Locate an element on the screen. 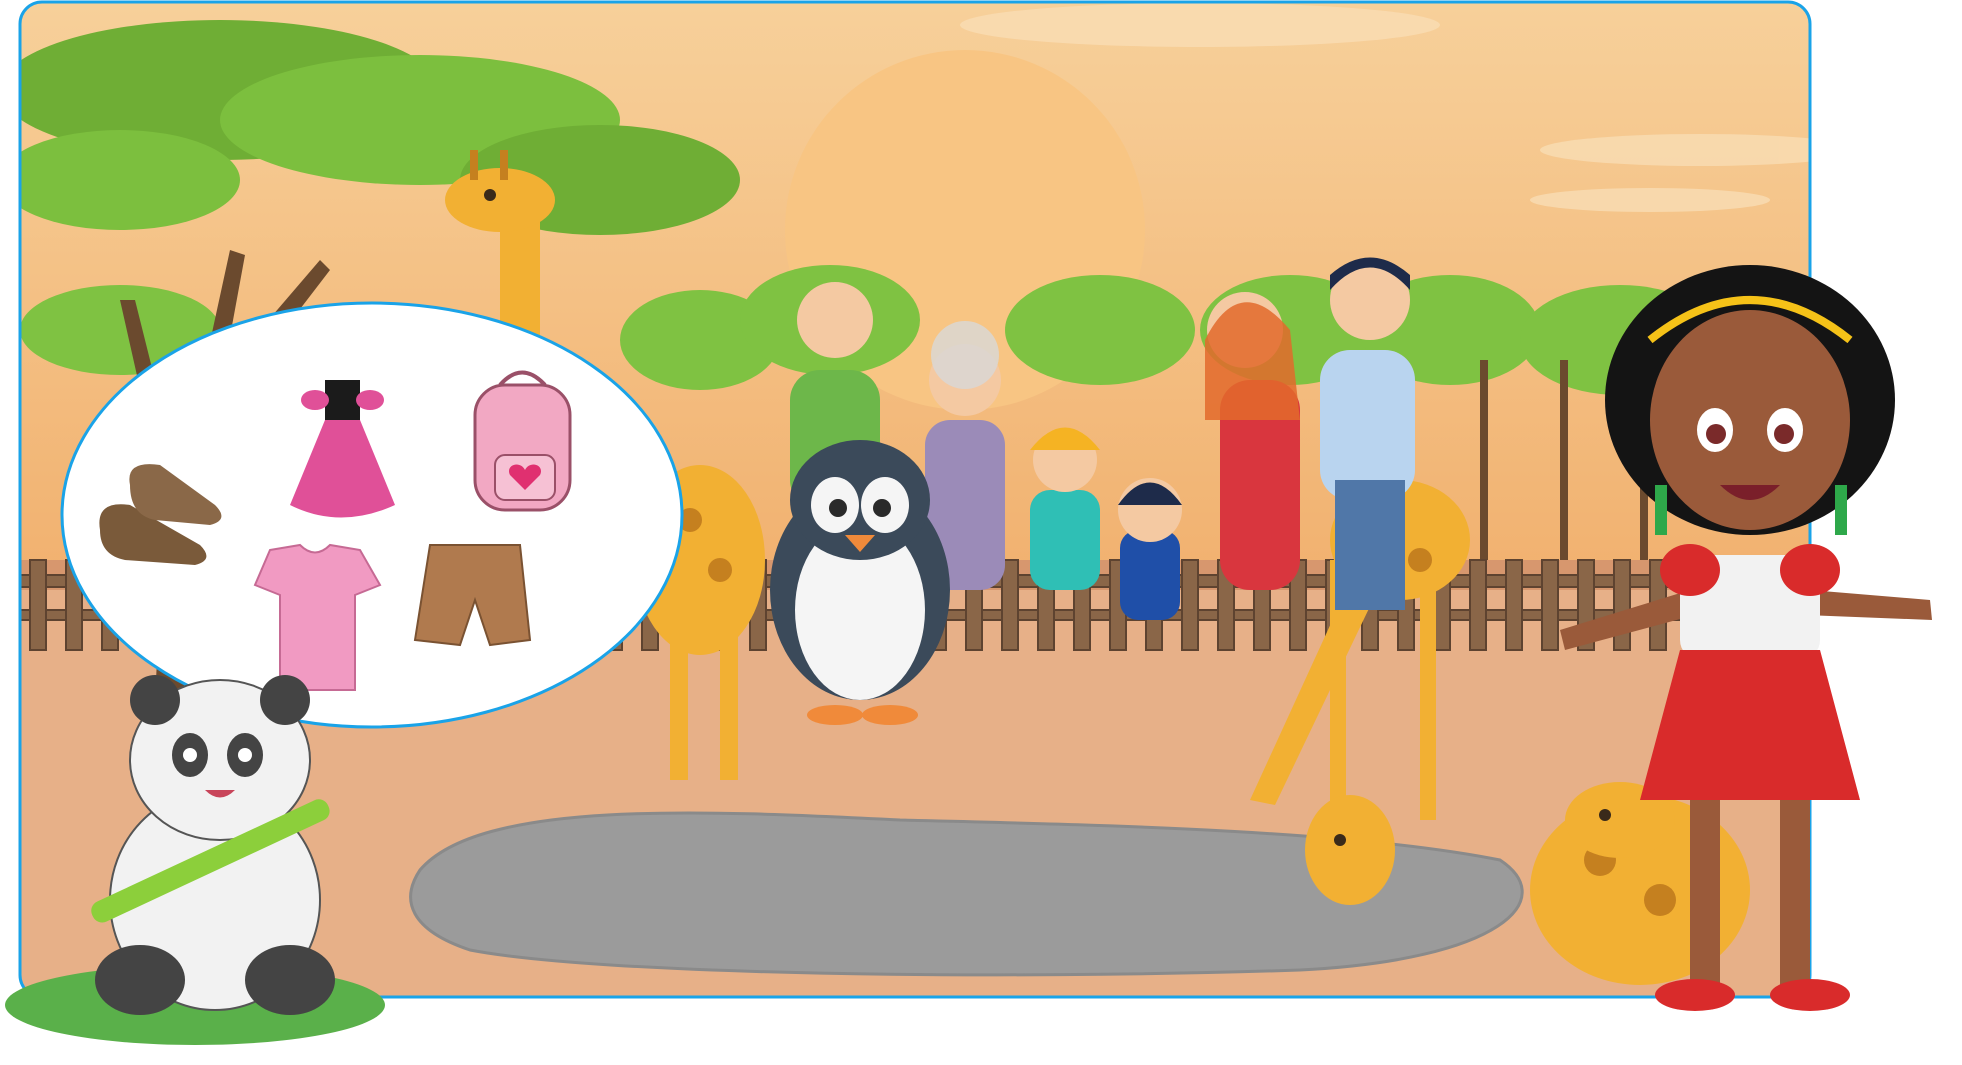 This screenshot has width=1962, height=1065. clothing-panel is located at coordinates (372, 515).